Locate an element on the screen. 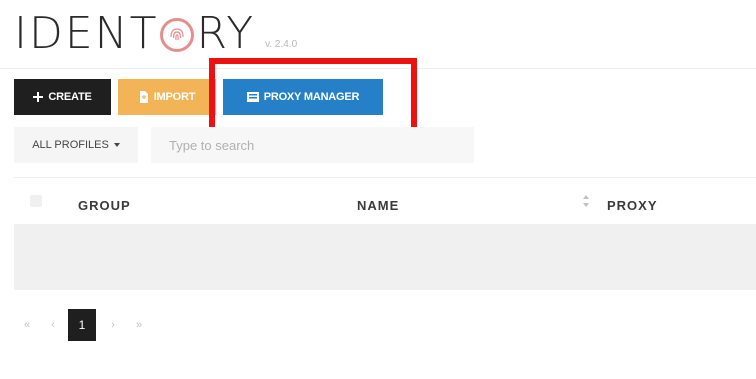  search-input is located at coordinates (312, 145).